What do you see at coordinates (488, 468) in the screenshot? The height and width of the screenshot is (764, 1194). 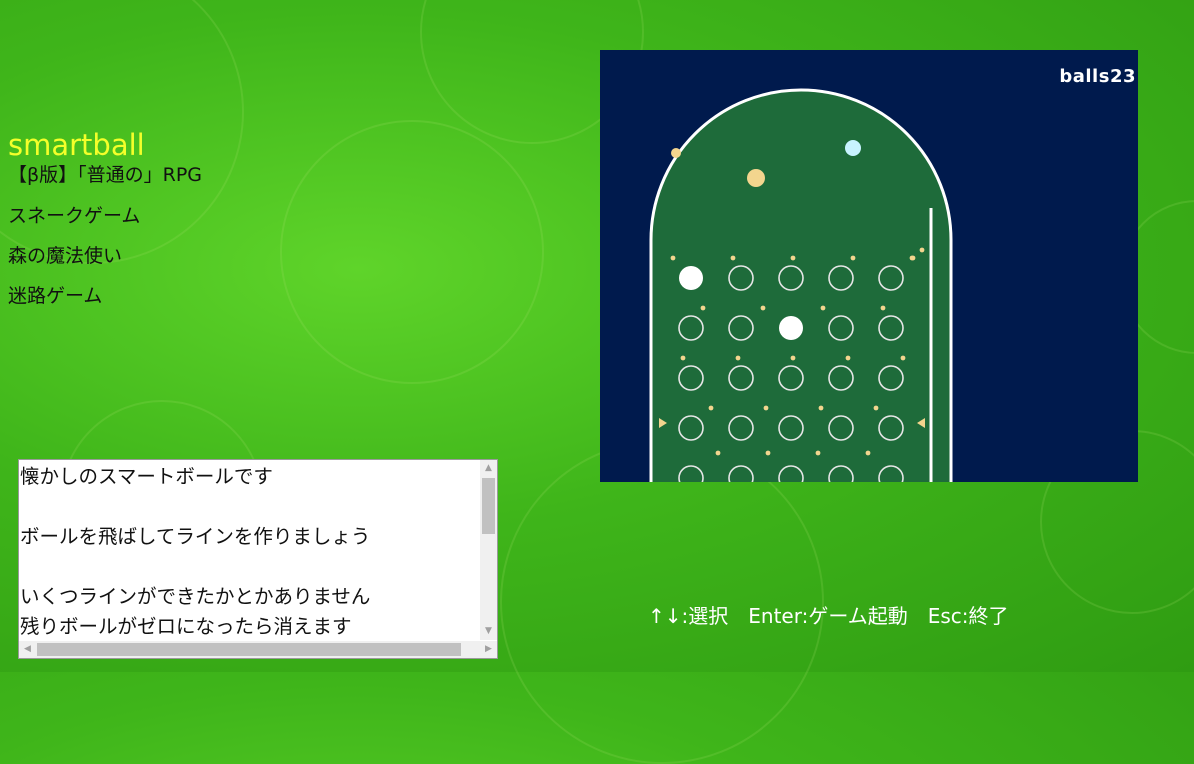 I see `scroll-up-arrow-icon: ▲` at bounding box center [488, 468].